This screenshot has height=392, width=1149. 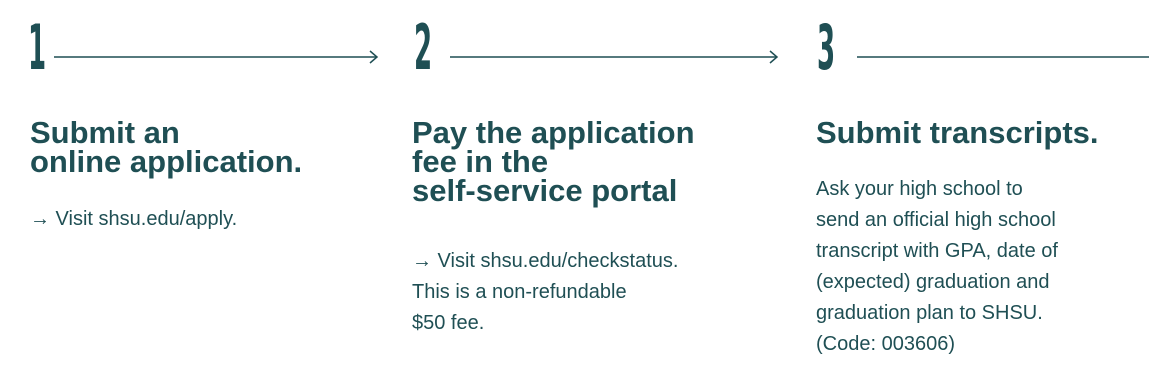 What do you see at coordinates (423, 47) in the screenshot?
I see `step-2-number: 2` at bounding box center [423, 47].